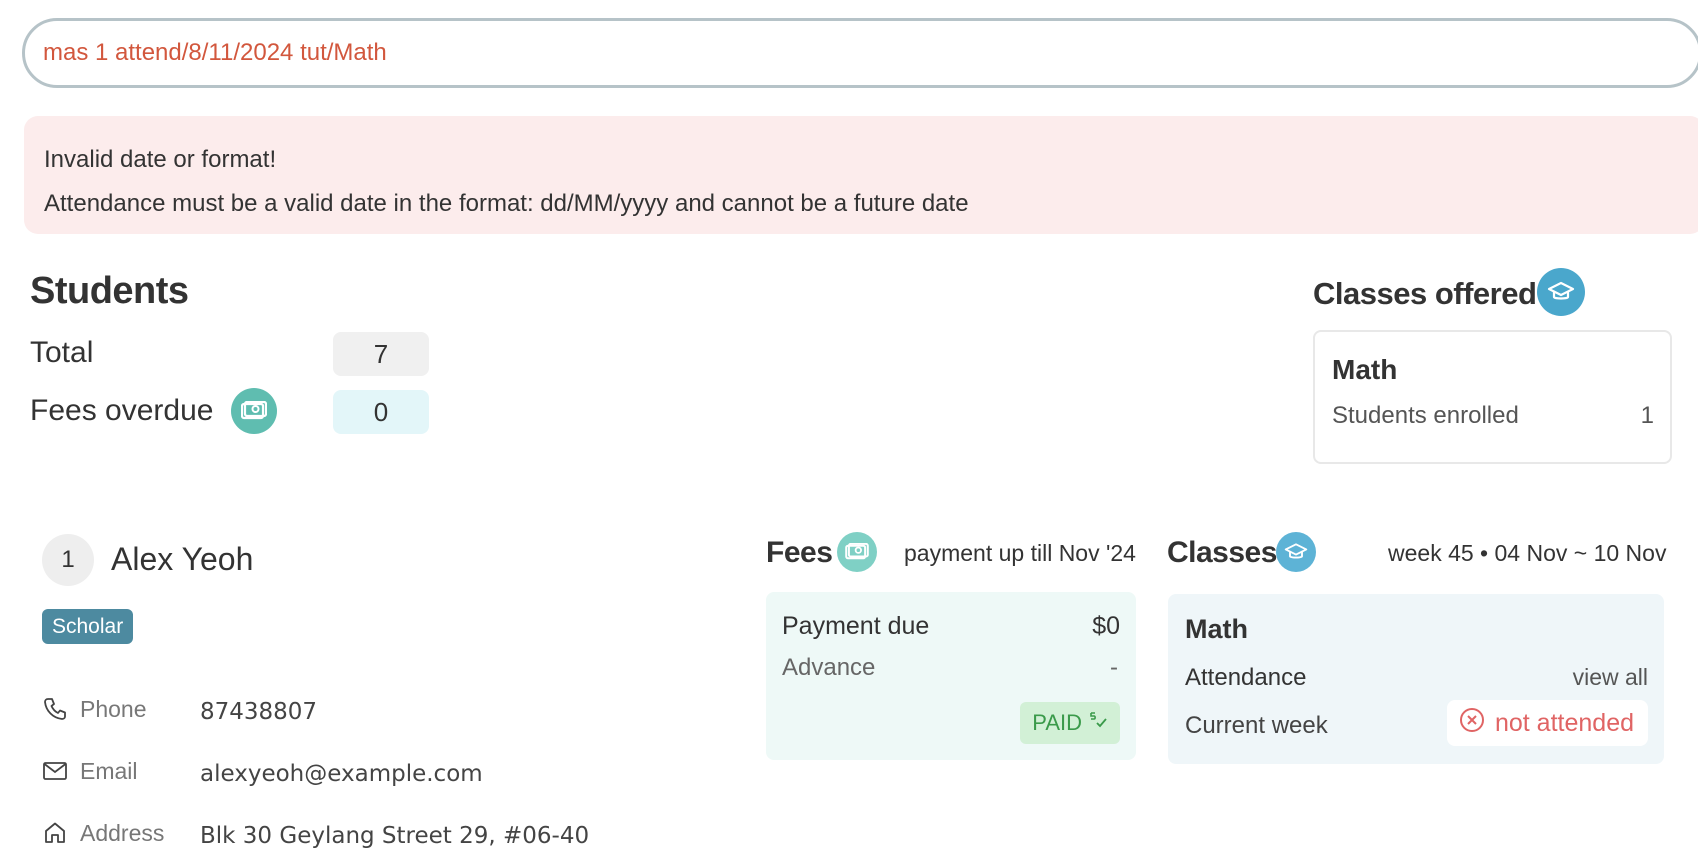 This screenshot has height=868, width=1698. What do you see at coordinates (870, 53) in the screenshot?
I see `command-input` at bounding box center [870, 53].